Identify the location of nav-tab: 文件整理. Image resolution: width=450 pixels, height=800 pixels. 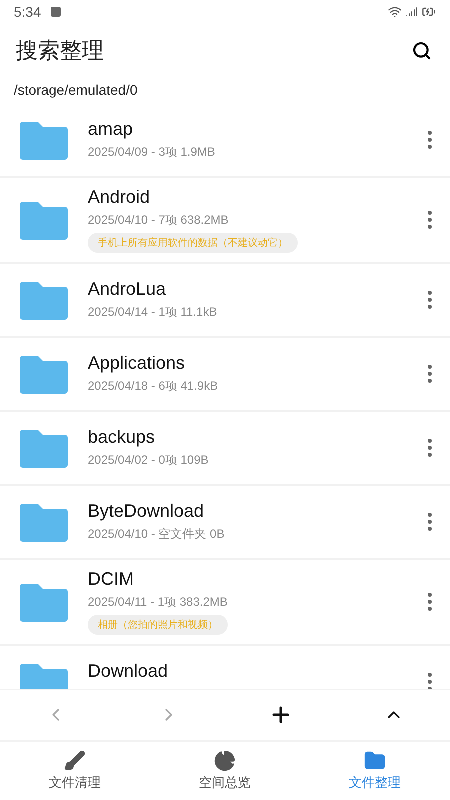
(375, 771).